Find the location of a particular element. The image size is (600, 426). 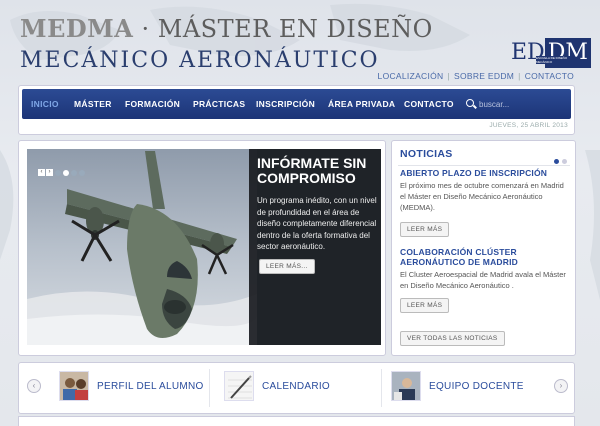

top-links: LOCALIZACIÓN | SOBRE EDDM | CONTACTO is located at coordinates (476, 76).